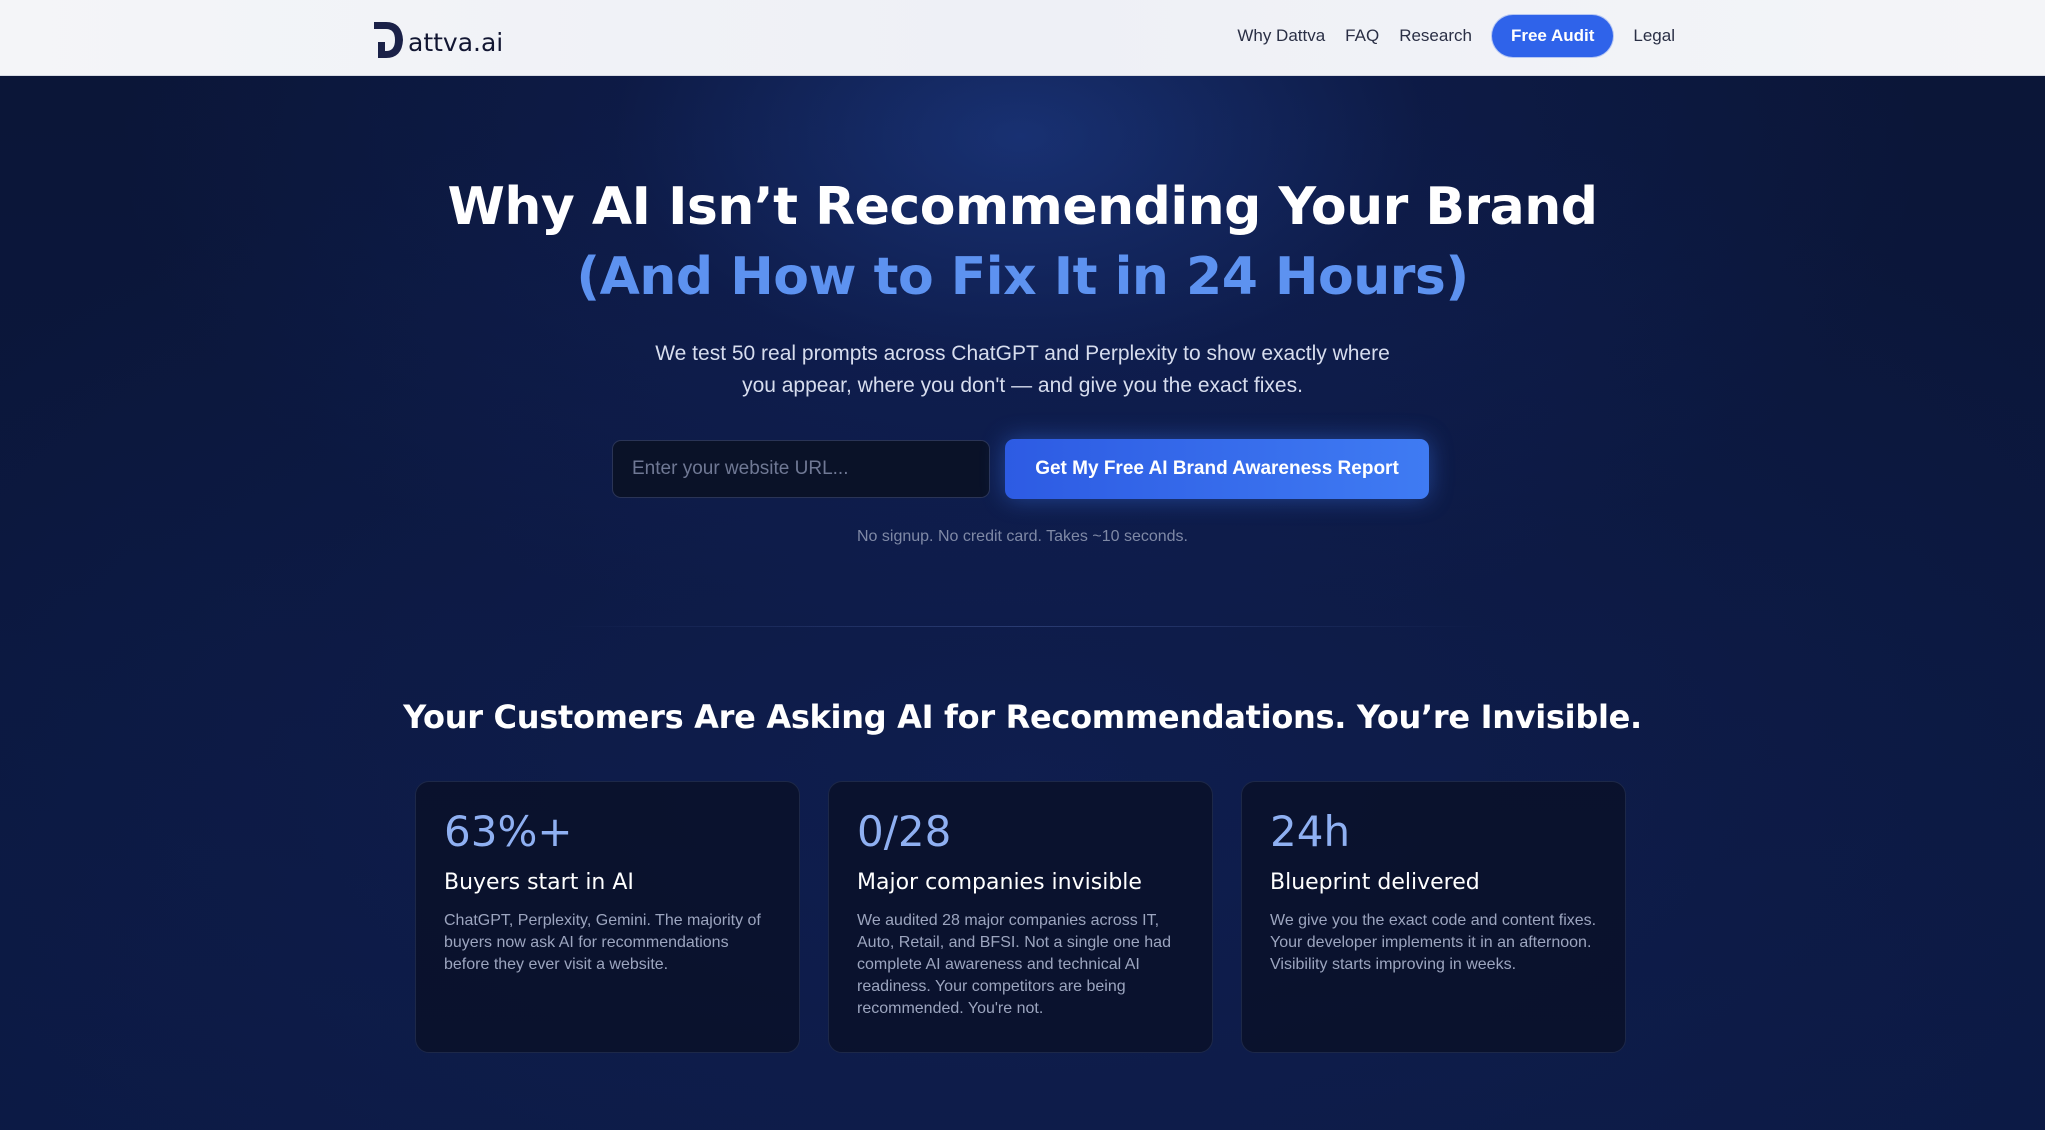 The image size is (2045, 1130). I want to click on nav-faq: FAQ, so click(1362, 36).